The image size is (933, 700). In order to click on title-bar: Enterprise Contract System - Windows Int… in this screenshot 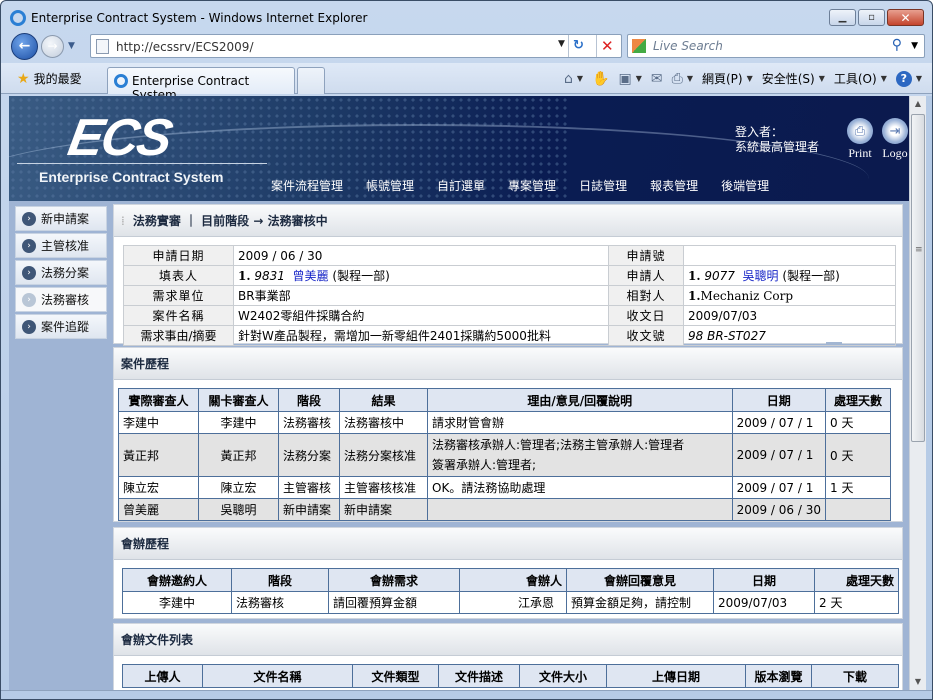, I will do `click(466, 17)`.